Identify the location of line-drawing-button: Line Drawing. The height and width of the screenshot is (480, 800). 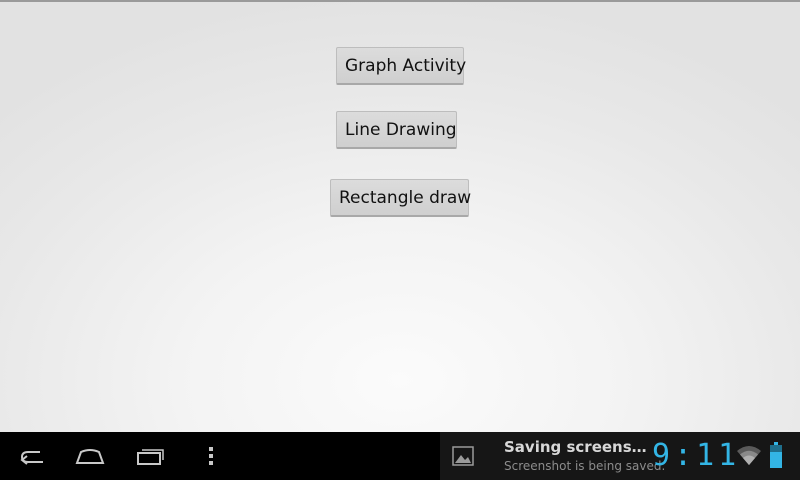
(396, 130).